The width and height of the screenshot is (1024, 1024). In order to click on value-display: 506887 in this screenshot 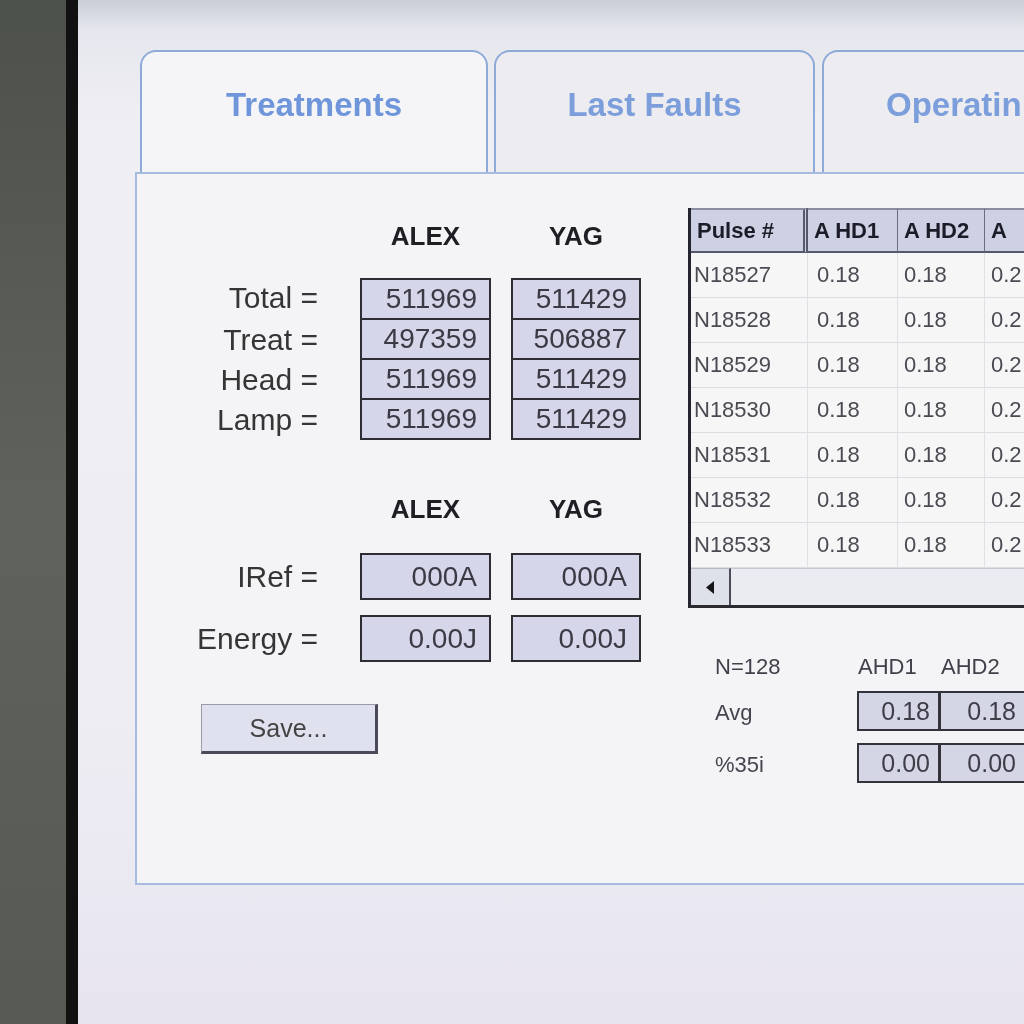, I will do `click(576, 339)`.